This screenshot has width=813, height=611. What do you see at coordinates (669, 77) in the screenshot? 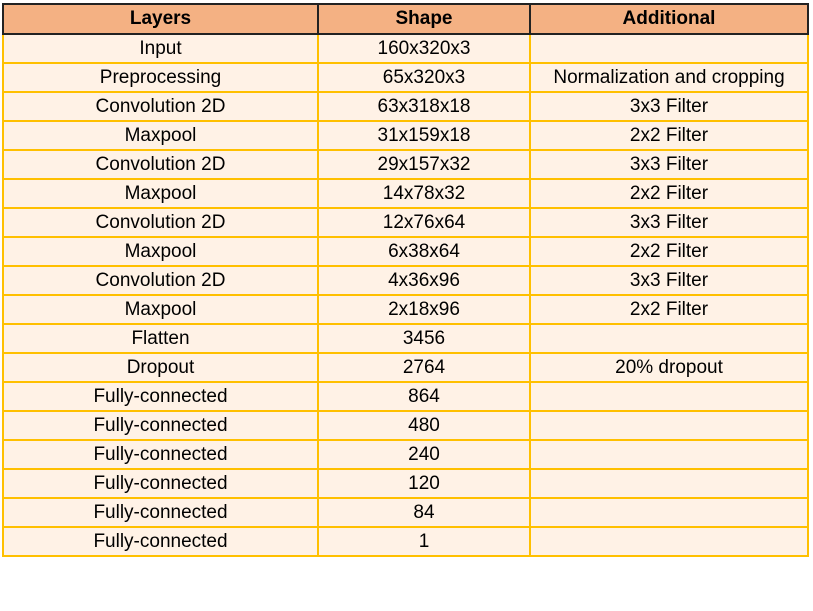
I see `additional-cell: Normalization and cropping` at bounding box center [669, 77].